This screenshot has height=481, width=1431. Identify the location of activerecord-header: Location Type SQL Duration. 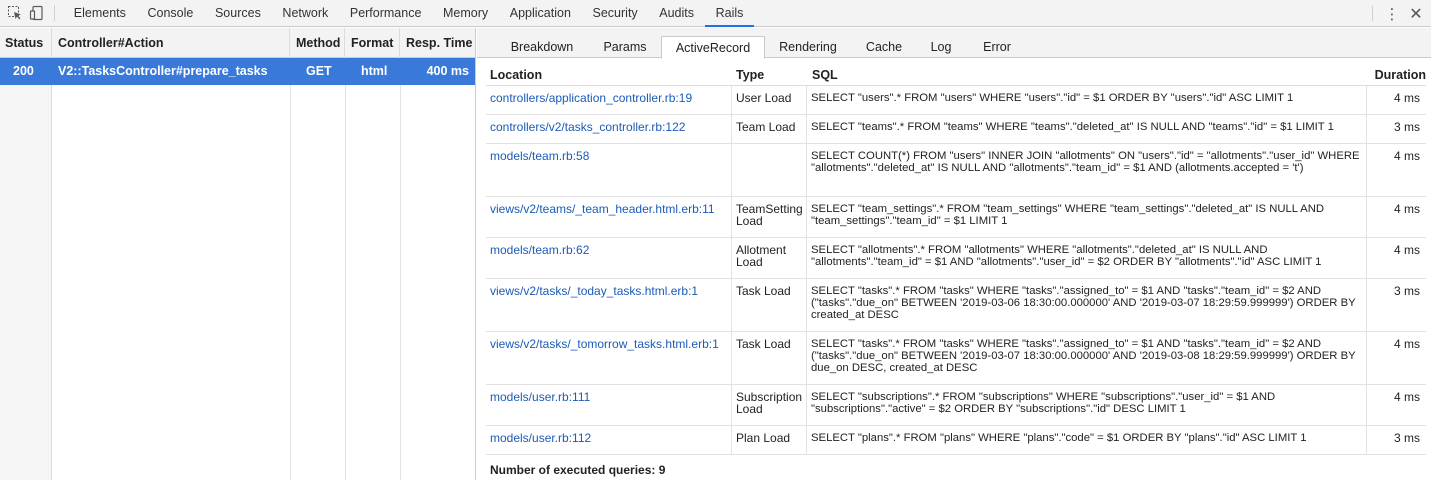
(956, 75).